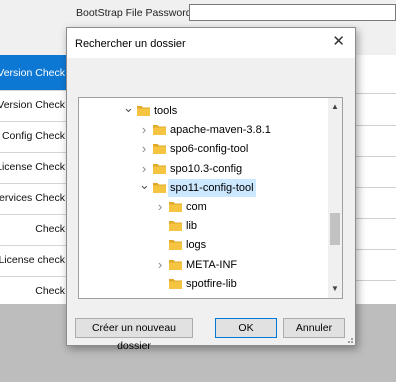 The image size is (396, 382). What do you see at coordinates (137, 13) in the screenshot?
I see `password-label: BootStrap File Password :` at bounding box center [137, 13].